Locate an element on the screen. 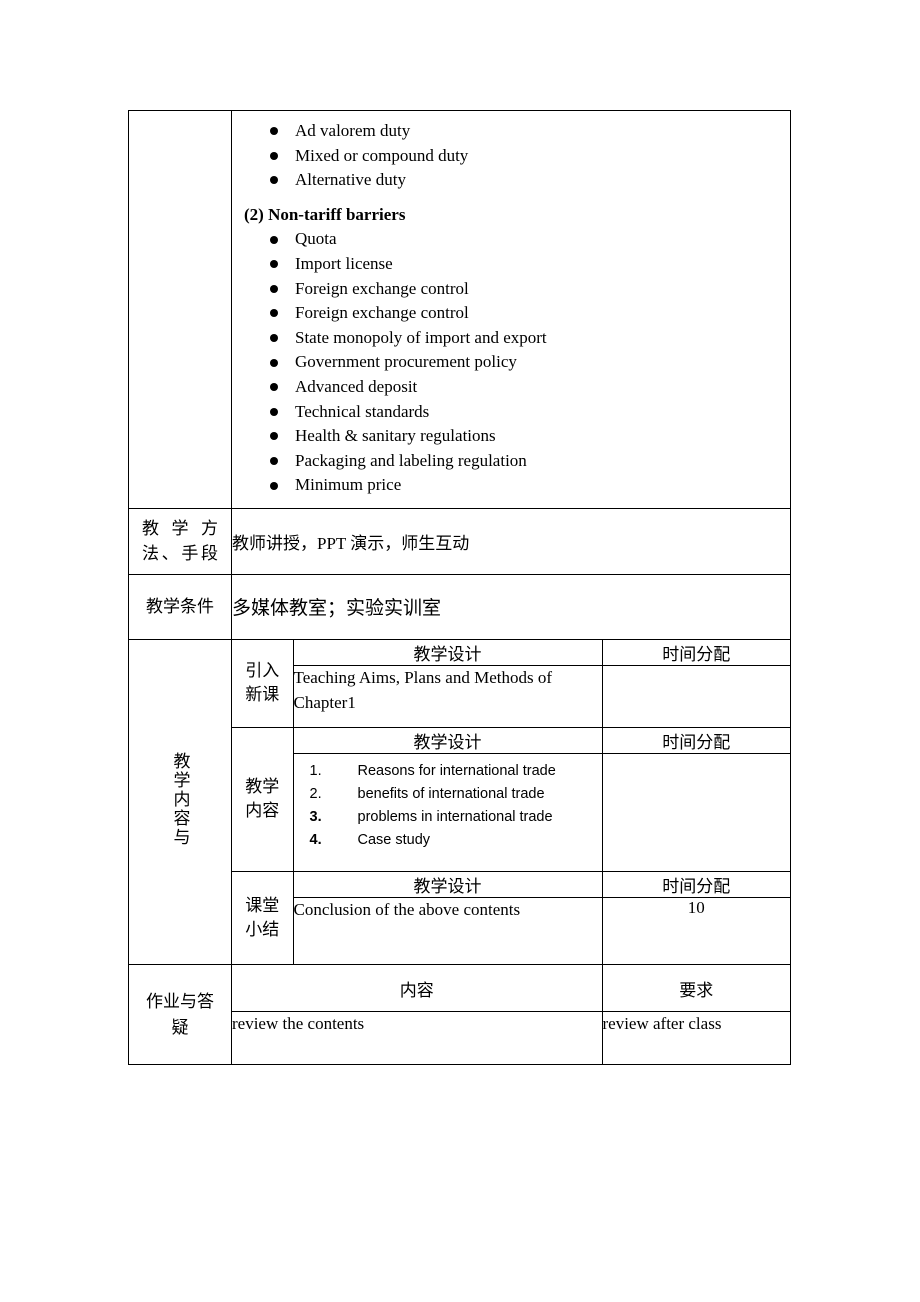 Image resolution: width=920 pixels, height=1302 pixels. sub-label-summary-line2: 小结 is located at coordinates (262, 930).